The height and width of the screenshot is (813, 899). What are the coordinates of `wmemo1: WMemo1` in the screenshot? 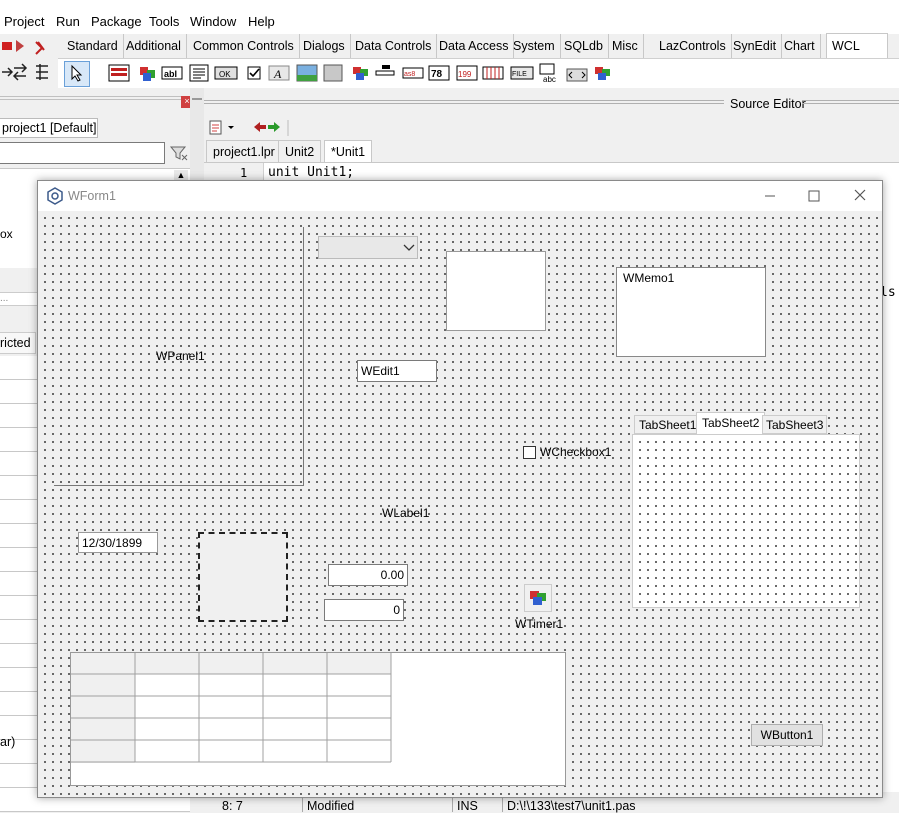 It's located at (691, 312).